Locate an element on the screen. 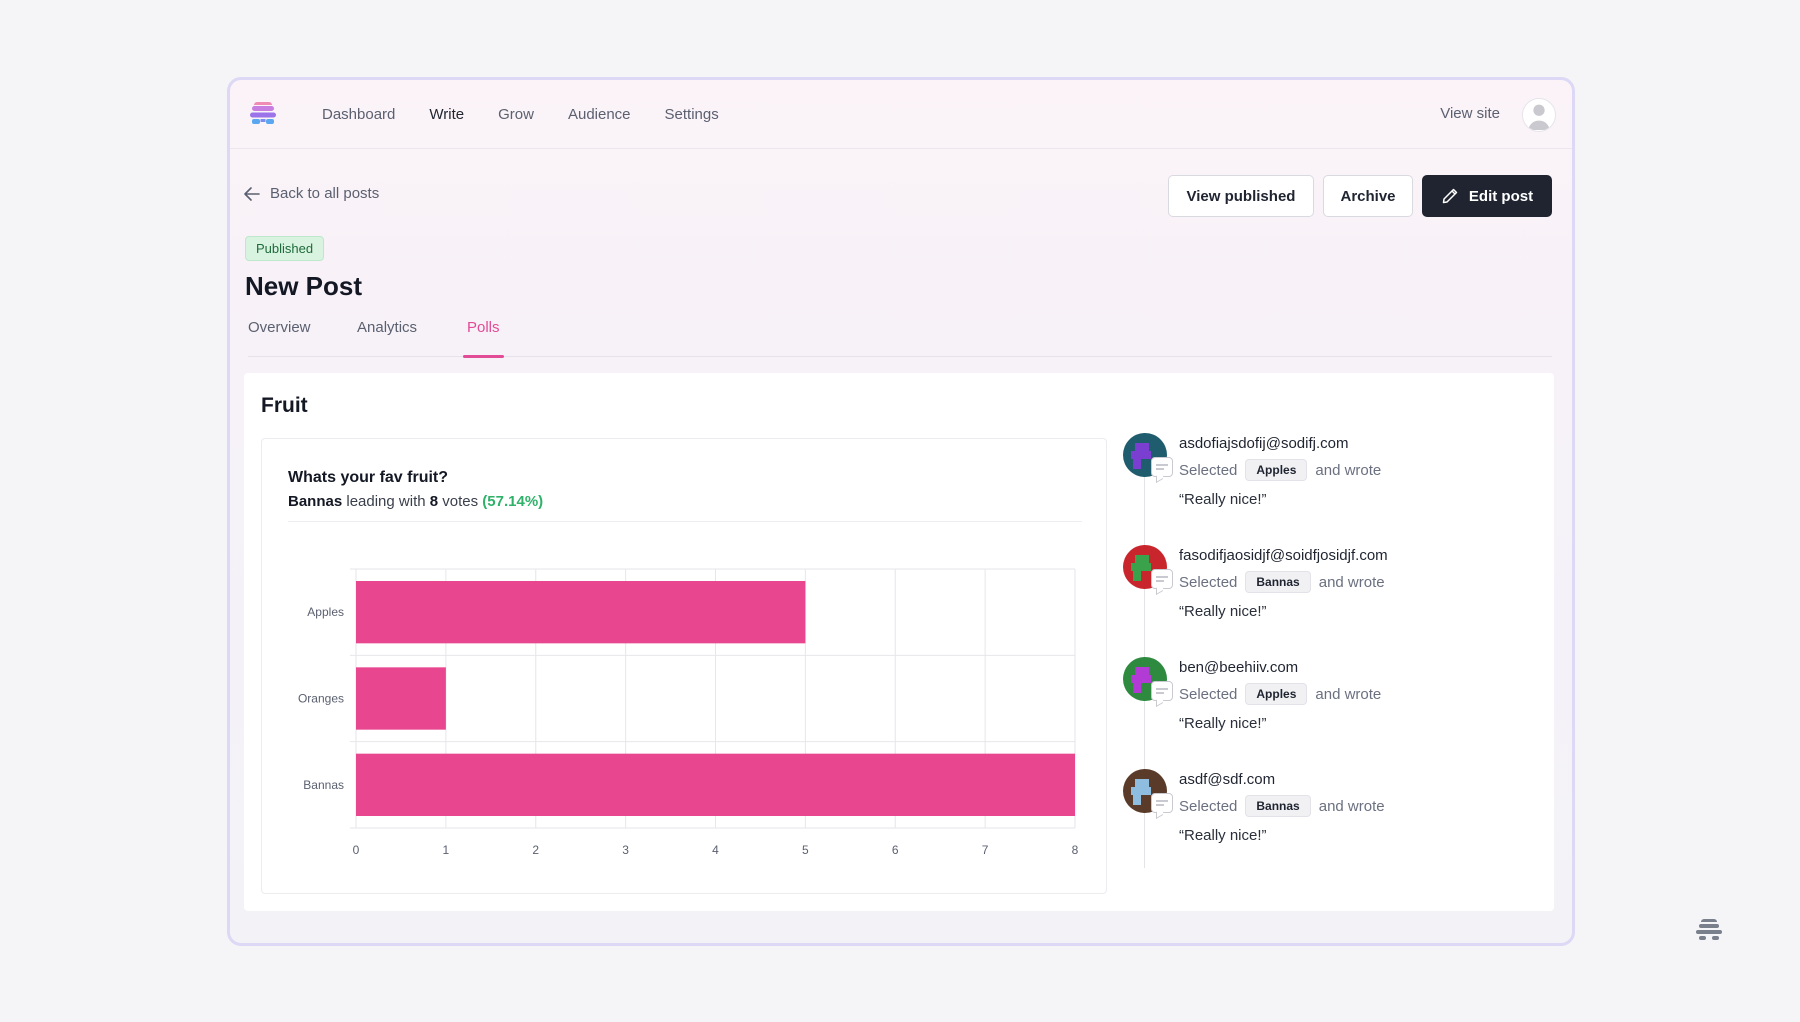 Image resolution: width=1800 pixels, height=1022 pixels. nav-dashboard: Dashboard is located at coordinates (358, 114).